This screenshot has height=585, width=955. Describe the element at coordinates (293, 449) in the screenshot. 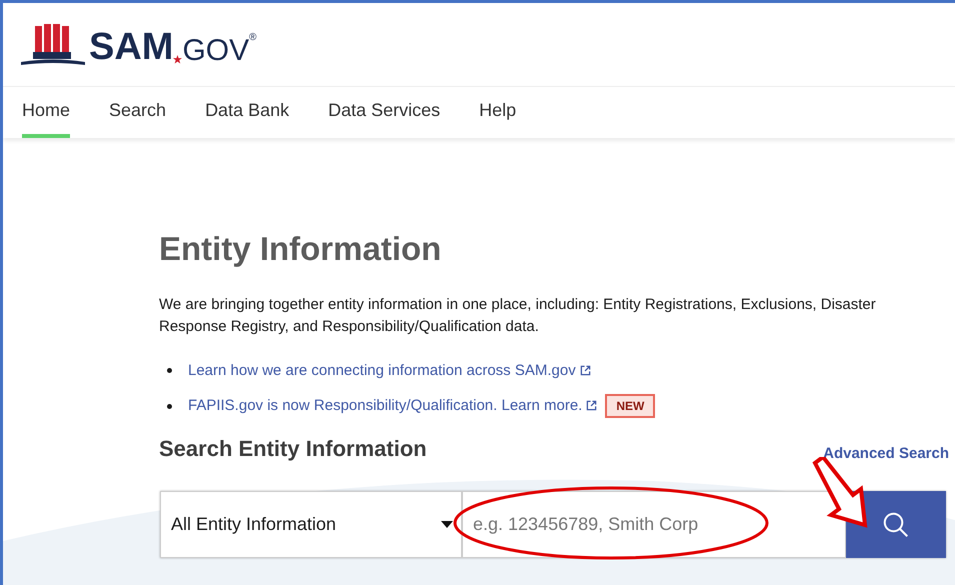

I see `search-heading: Search Entity Information` at that location.